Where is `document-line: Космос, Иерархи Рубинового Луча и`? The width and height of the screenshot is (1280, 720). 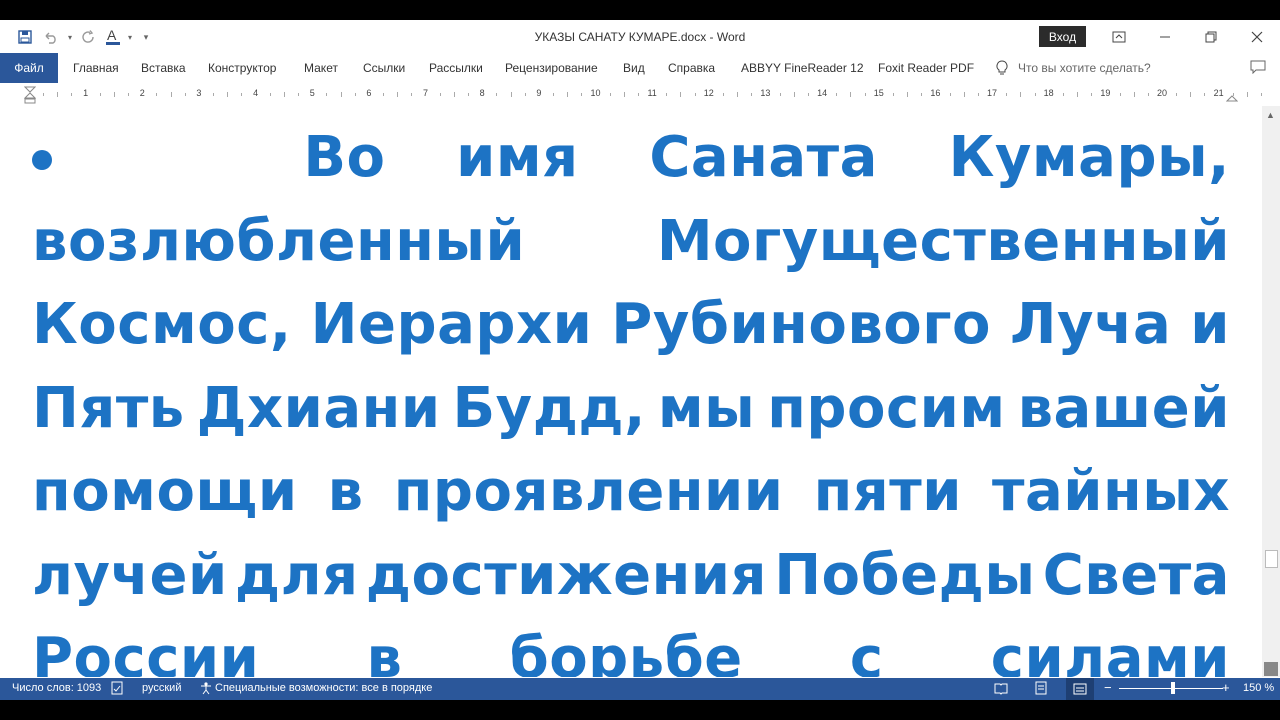 document-line: Космос, Иерархи Рубинового Луча и is located at coordinates (631, 325).